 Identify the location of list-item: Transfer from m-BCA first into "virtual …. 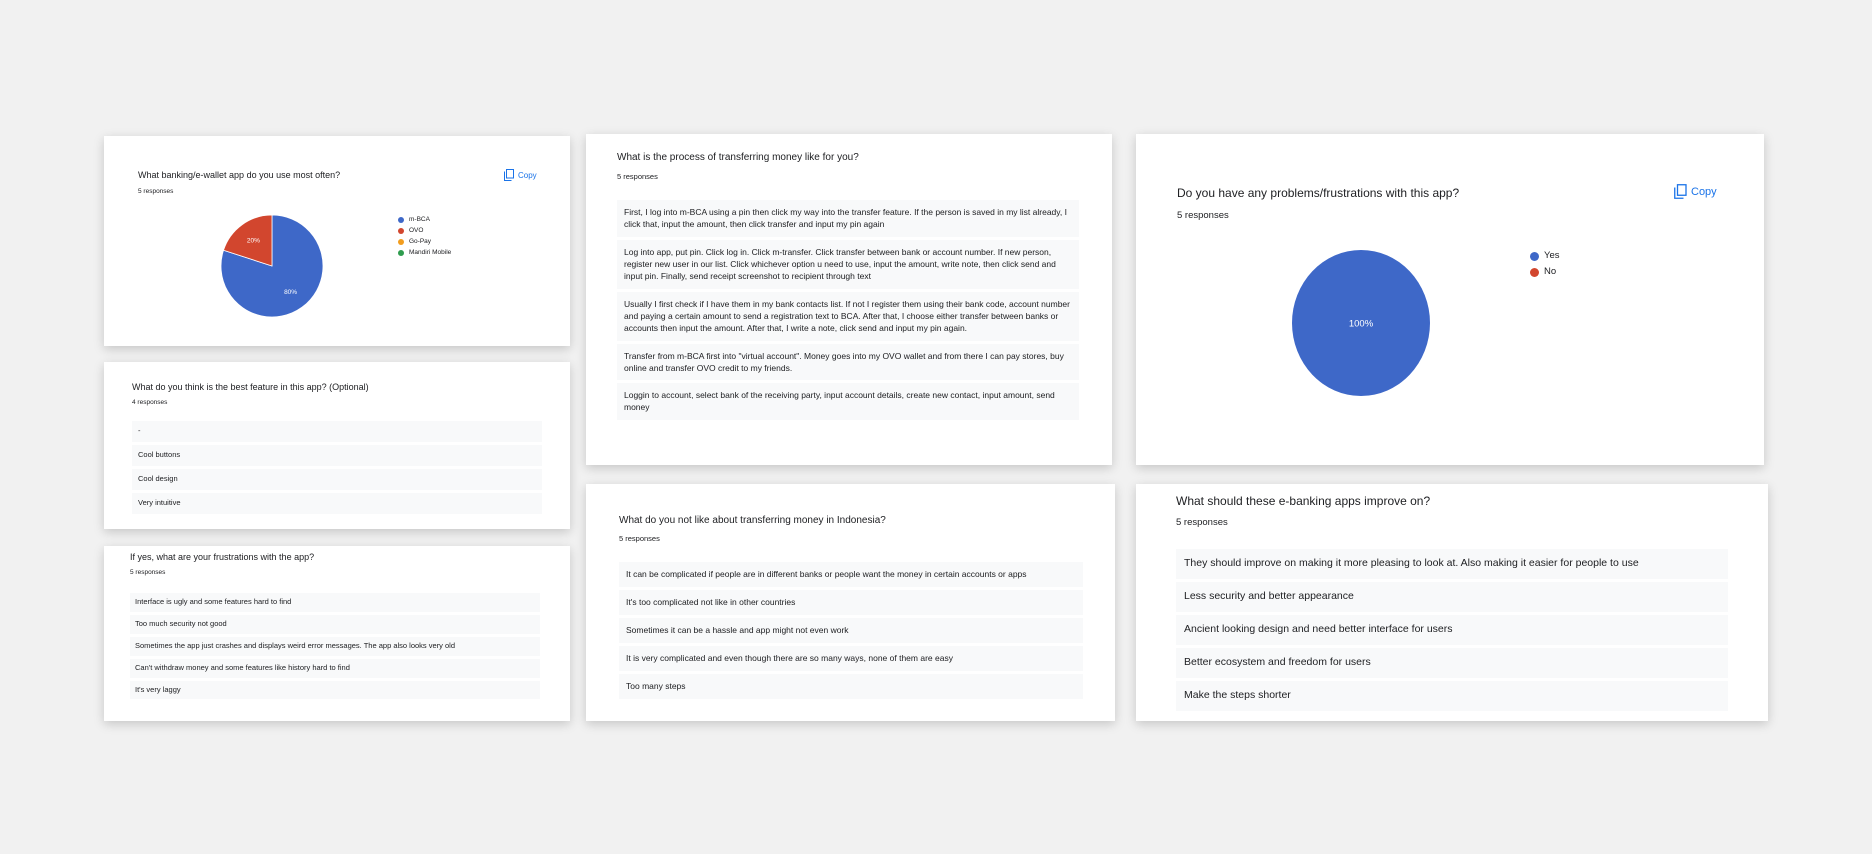
(848, 362).